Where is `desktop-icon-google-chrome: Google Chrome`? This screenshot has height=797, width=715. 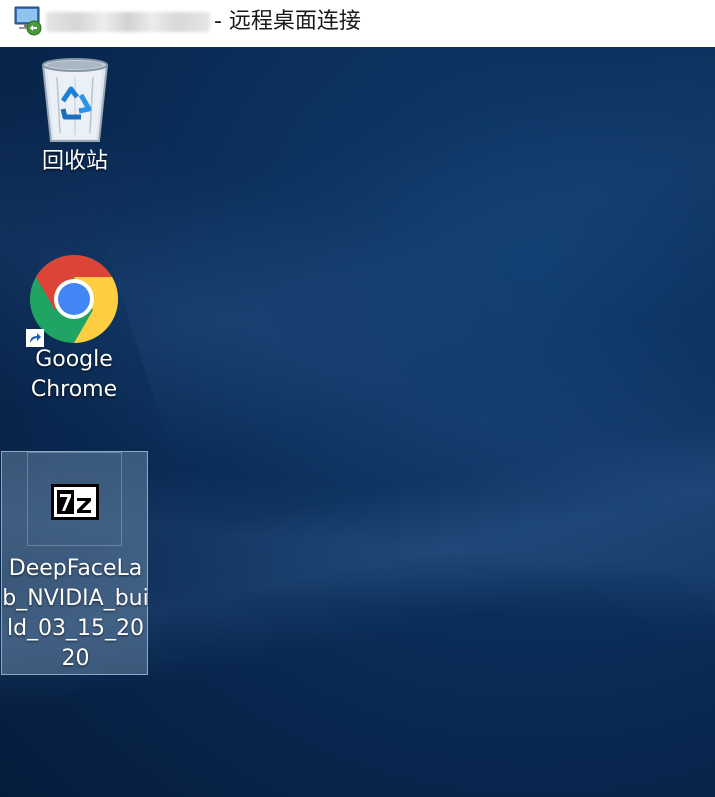
desktop-icon-google-chrome: Google Chrome is located at coordinates (74, 329).